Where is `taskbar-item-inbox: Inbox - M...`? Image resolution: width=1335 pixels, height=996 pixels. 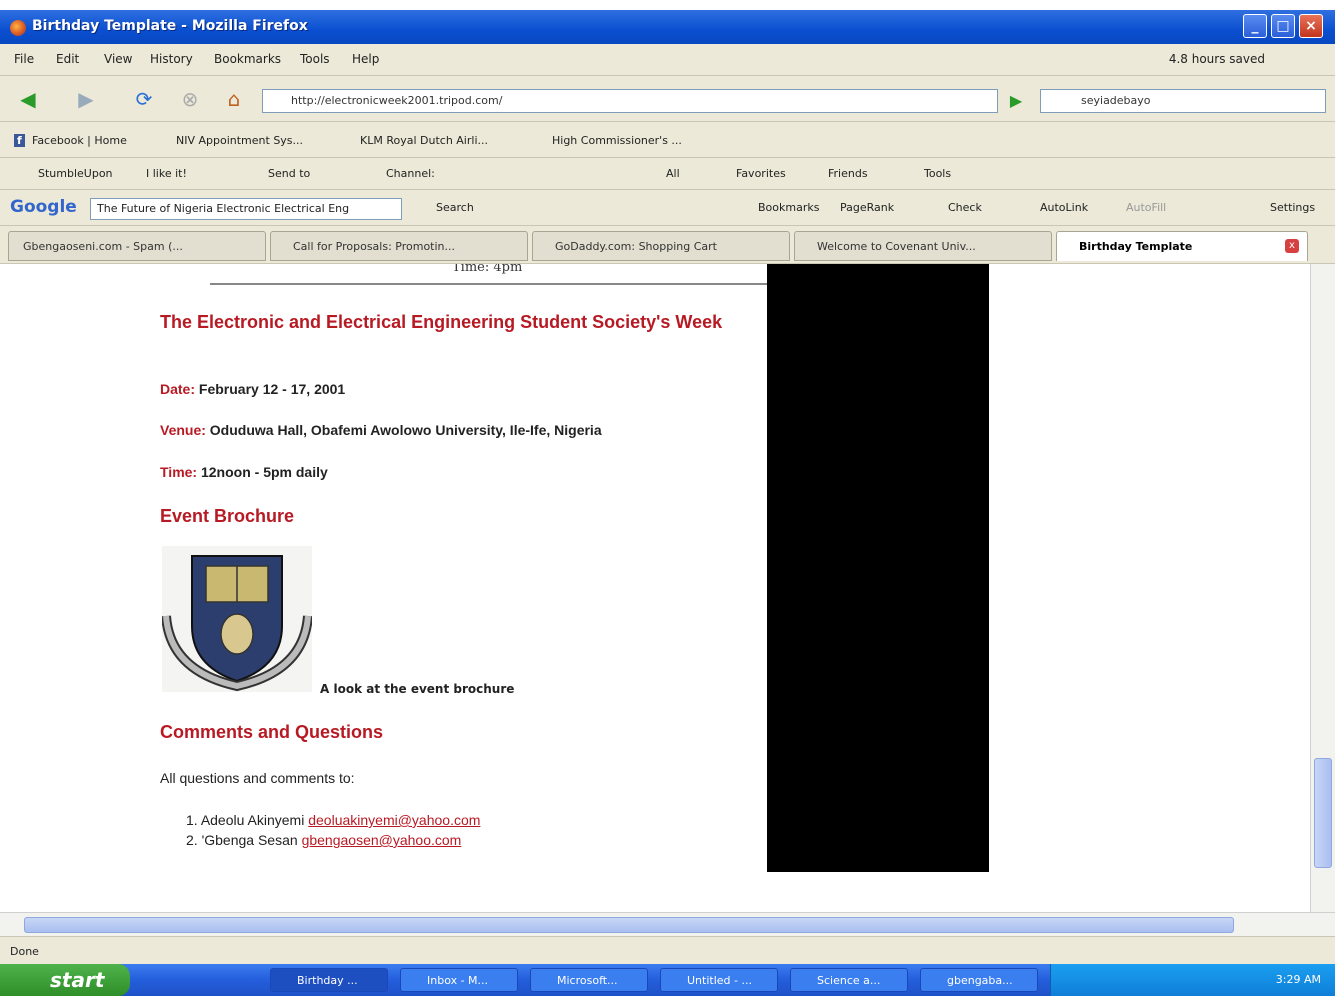
taskbar-item-inbox: Inbox - M... is located at coordinates (459, 980).